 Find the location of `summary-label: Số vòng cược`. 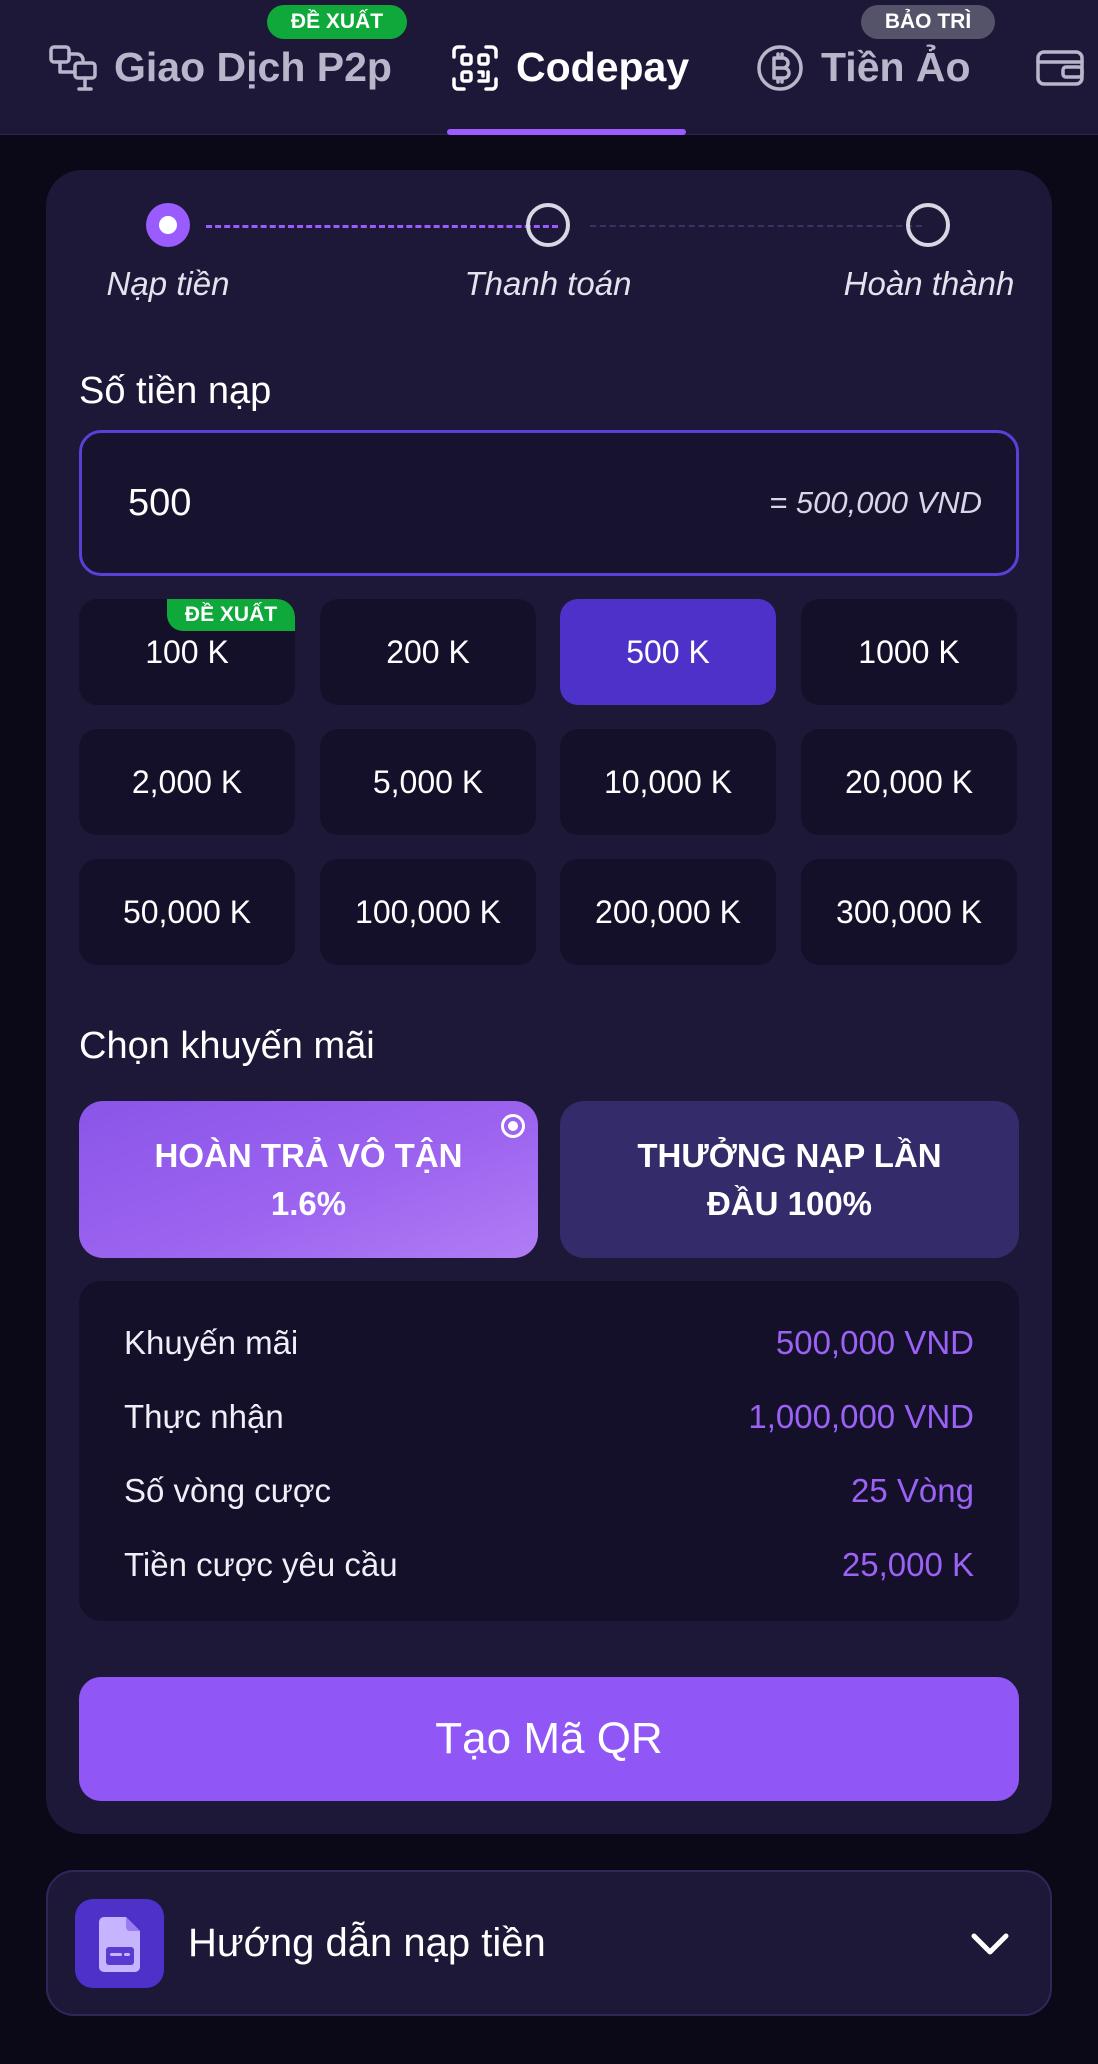

summary-label: Số vòng cược is located at coordinates (227, 1490).